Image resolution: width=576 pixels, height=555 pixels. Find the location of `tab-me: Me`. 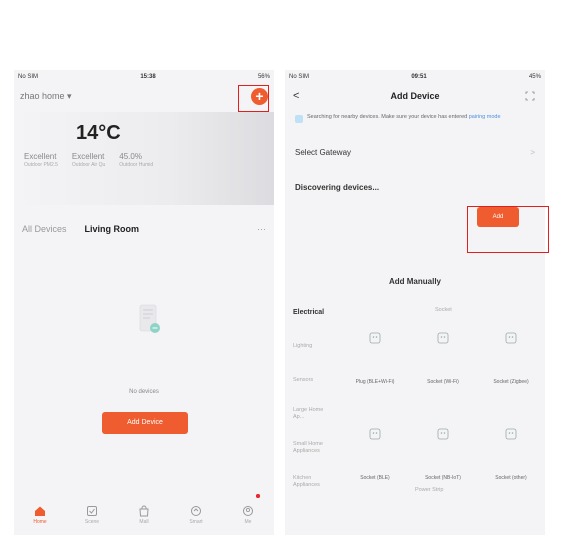

tab-me: Me is located at coordinates (248, 509).